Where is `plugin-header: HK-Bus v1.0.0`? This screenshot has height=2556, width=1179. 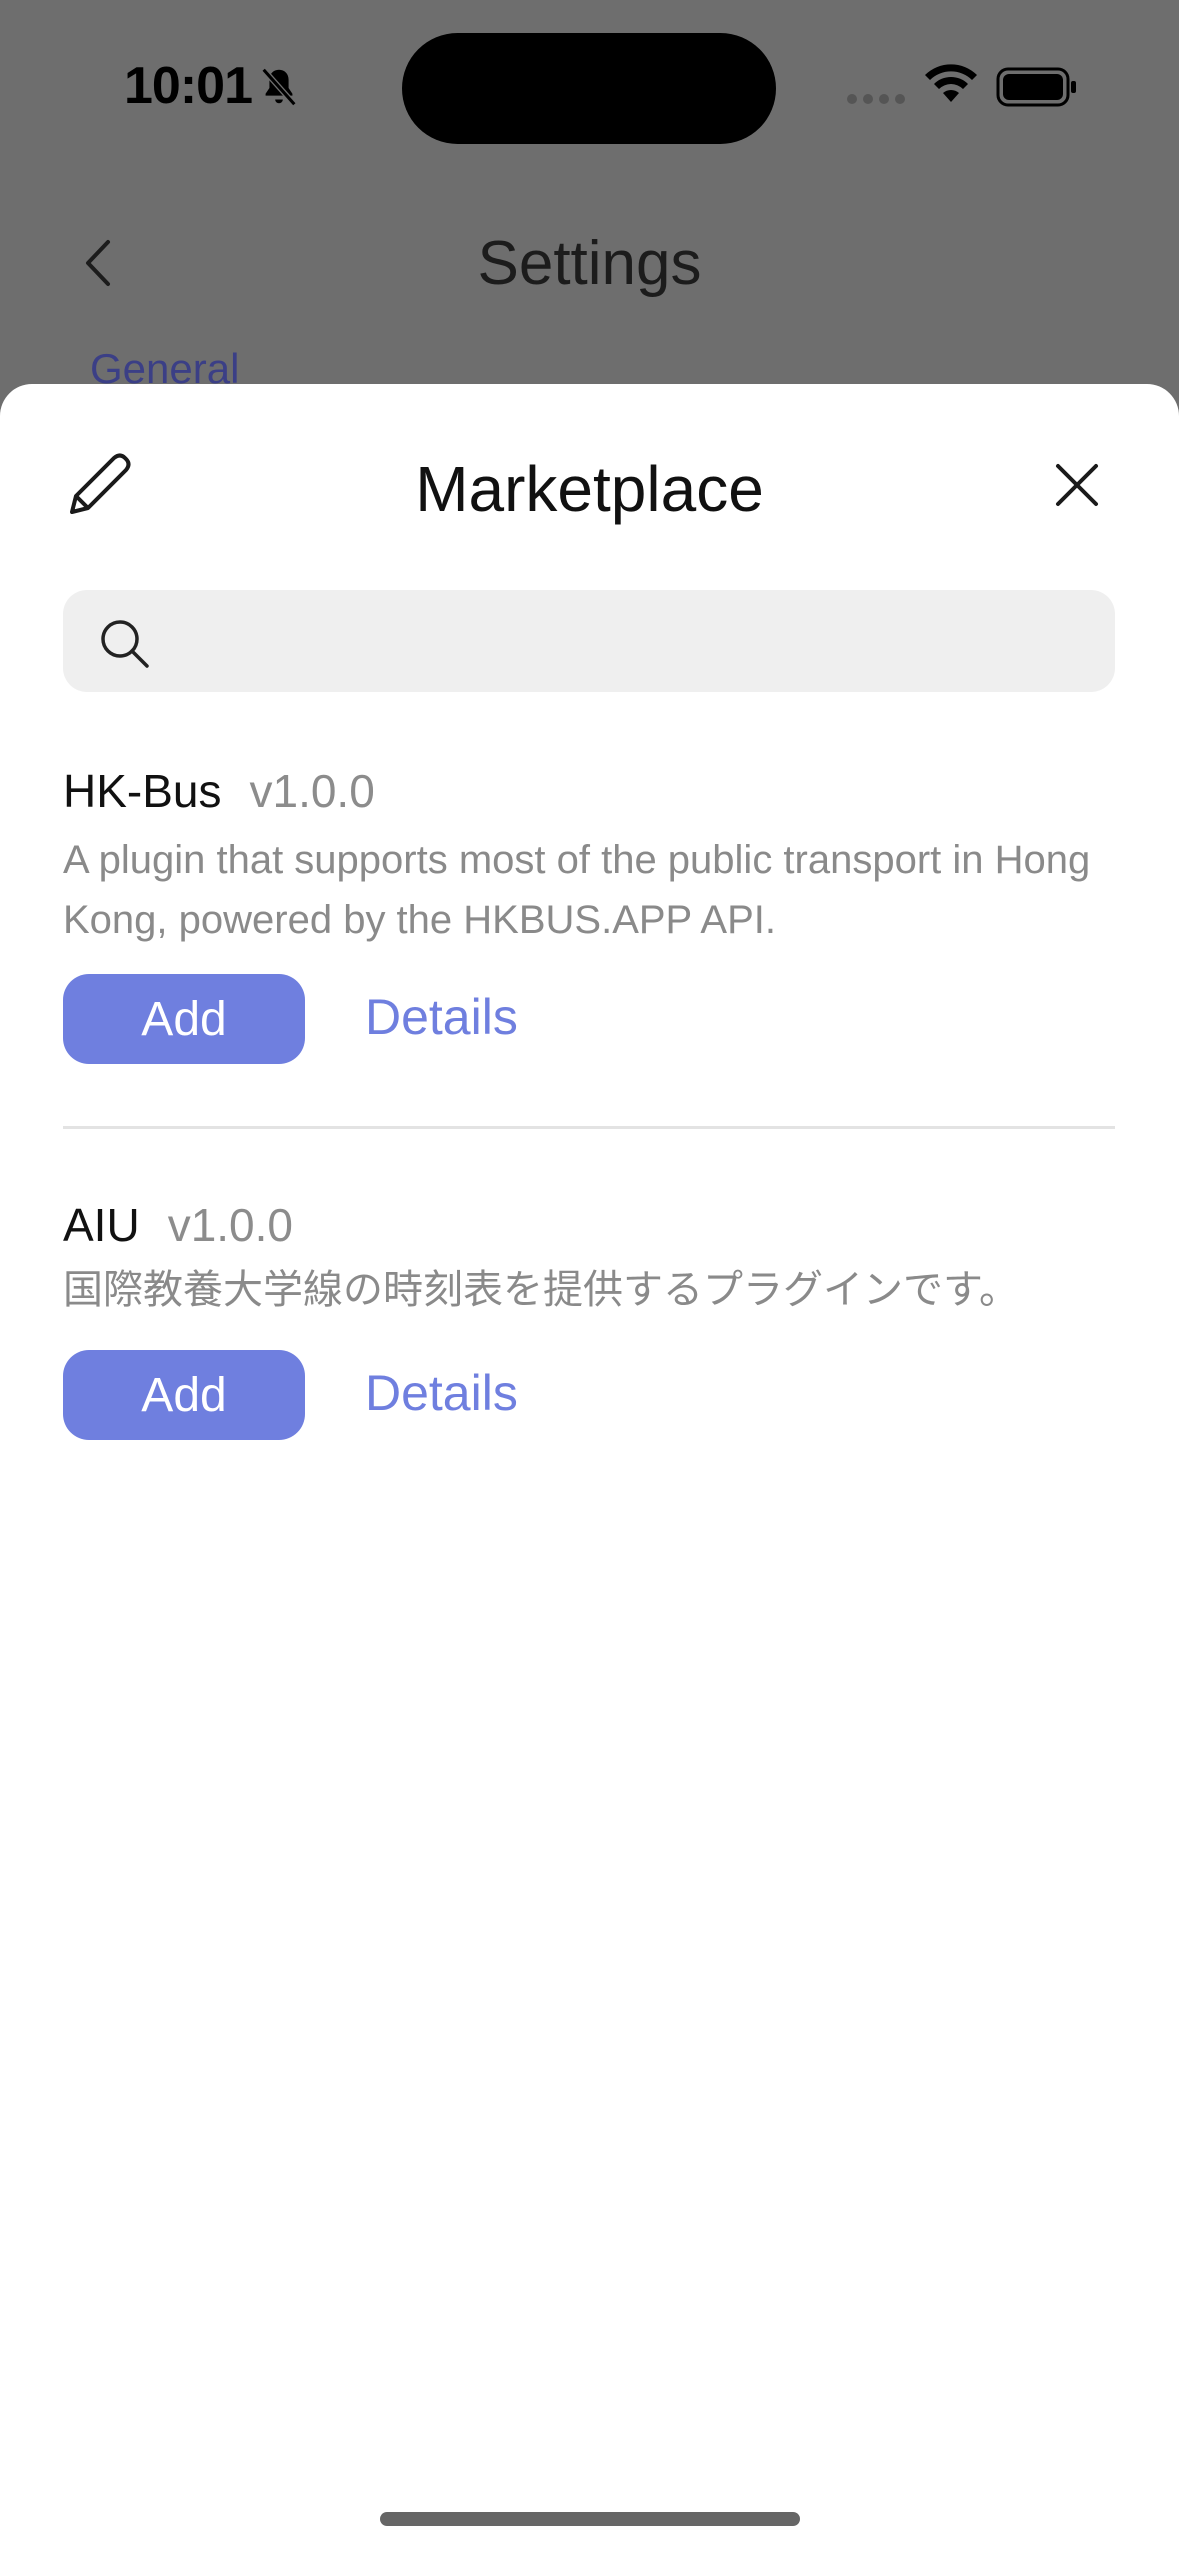 plugin-header: HK-Bus v1.0.0 is located at coordinates (219, 791).